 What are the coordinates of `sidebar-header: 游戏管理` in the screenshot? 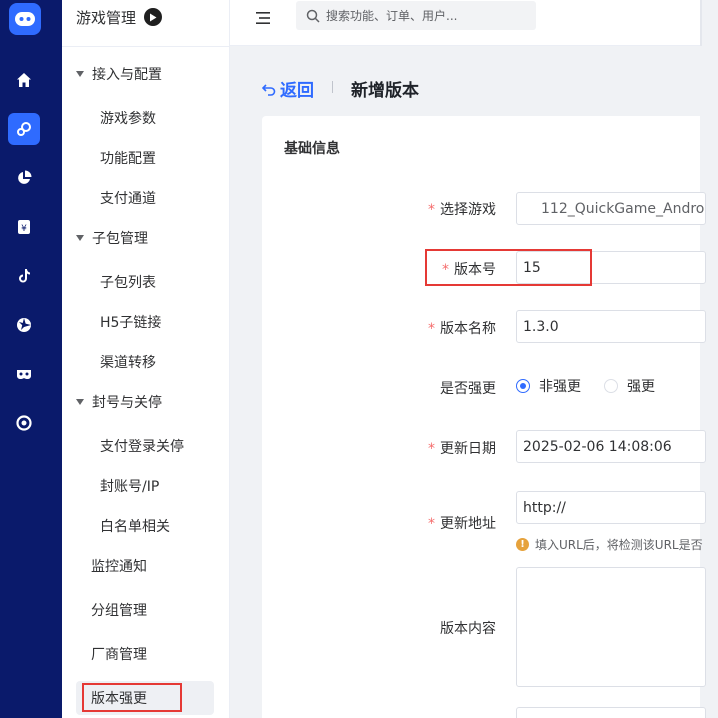 It's located at (119, 17).